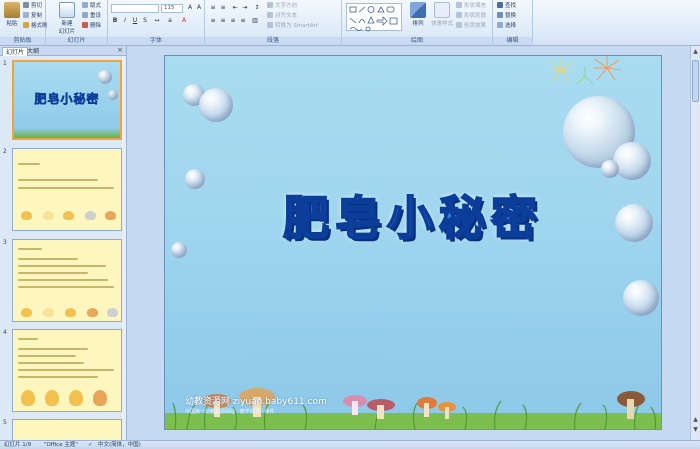 This screenshot has height=449, width=700. What do you see at coordinates (35, 26) in the screenshot?
I see `format-painter-button: 格式刷` at bounding box center [35, 26].